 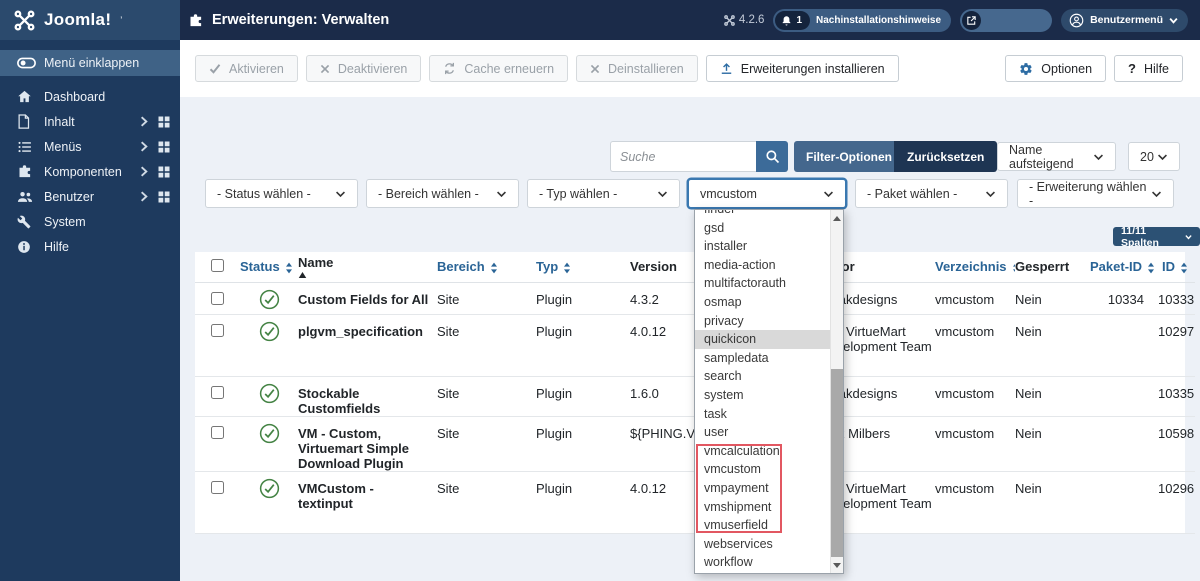 I want to click on column-header-typ: Typ, so click(x=583, y=267).